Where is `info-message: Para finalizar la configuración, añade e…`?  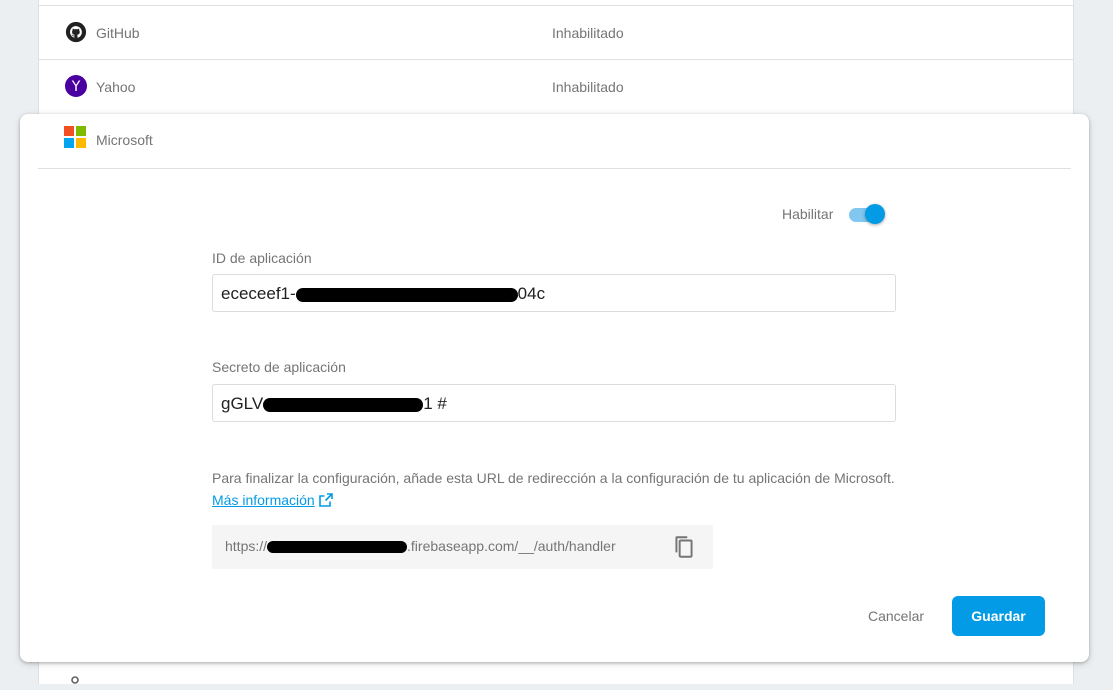 info-message: Para finalizar la configuración, añade e… is located at coordinates (553, 478).